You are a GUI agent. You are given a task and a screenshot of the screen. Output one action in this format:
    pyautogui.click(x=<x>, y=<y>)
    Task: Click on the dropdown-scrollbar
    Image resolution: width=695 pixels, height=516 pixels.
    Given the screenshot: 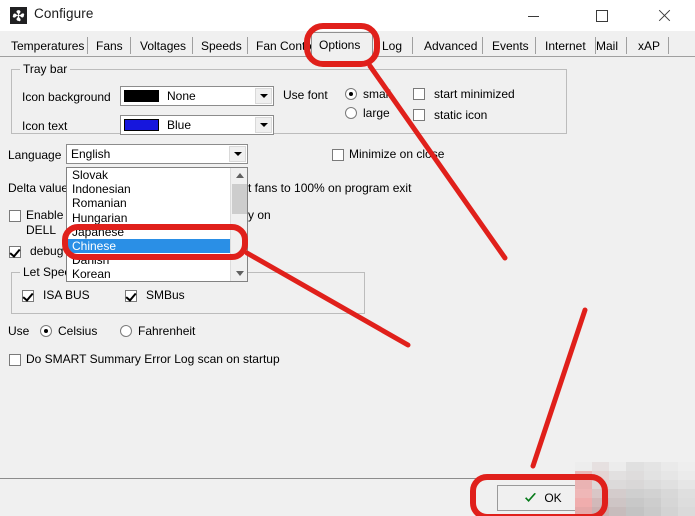 What is the action you would take?
    pyautogui.click(x=238, y=224)
    